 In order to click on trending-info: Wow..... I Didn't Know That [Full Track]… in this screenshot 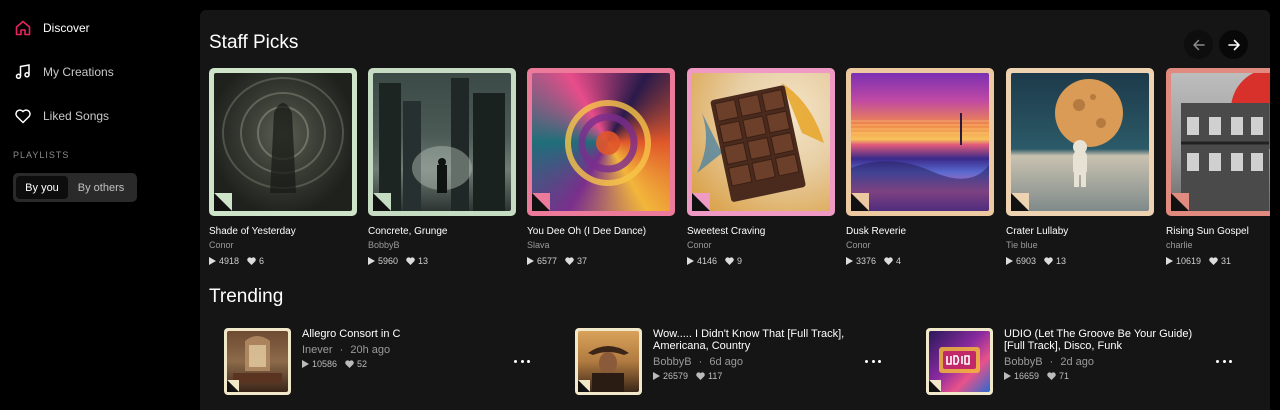, I will do `click(753, 354)`.